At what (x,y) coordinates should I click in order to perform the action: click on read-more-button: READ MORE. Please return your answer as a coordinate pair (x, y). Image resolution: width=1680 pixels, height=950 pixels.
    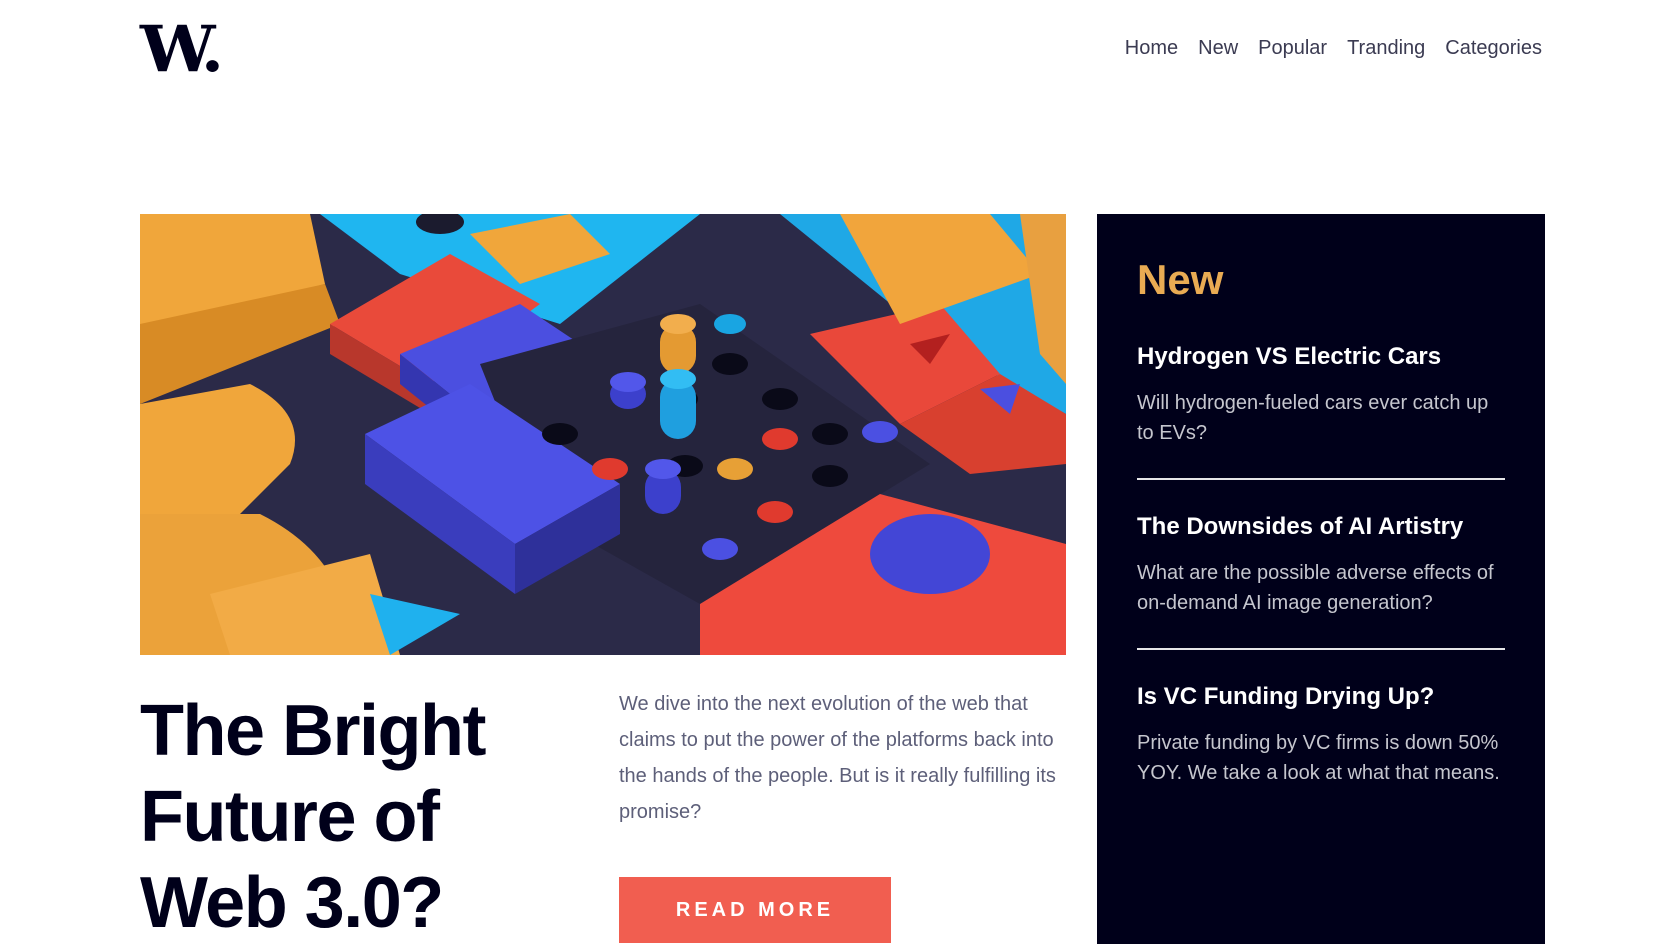
    Looking at the image, I should click on (755, 910).